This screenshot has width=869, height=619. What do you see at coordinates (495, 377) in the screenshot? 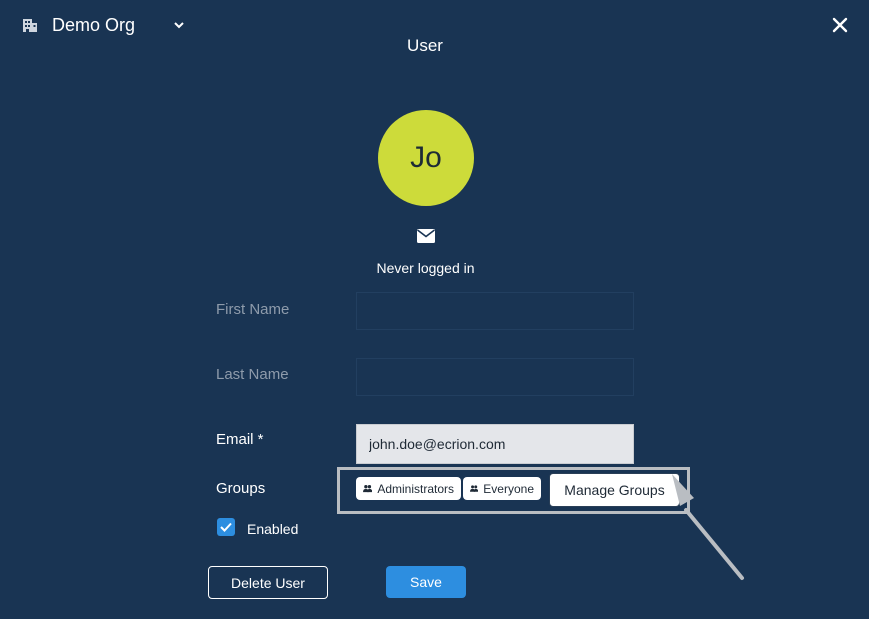
I see `last-name-input` at bounding box center [495, 377].